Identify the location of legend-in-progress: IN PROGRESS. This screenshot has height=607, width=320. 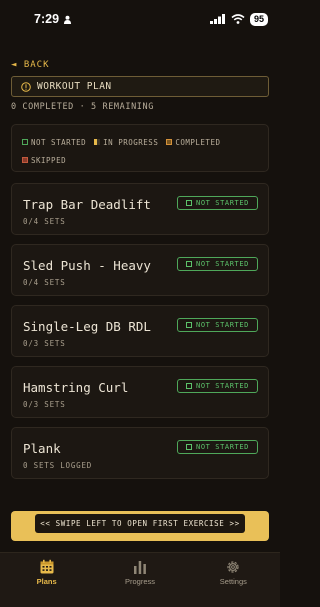
(126, 142).